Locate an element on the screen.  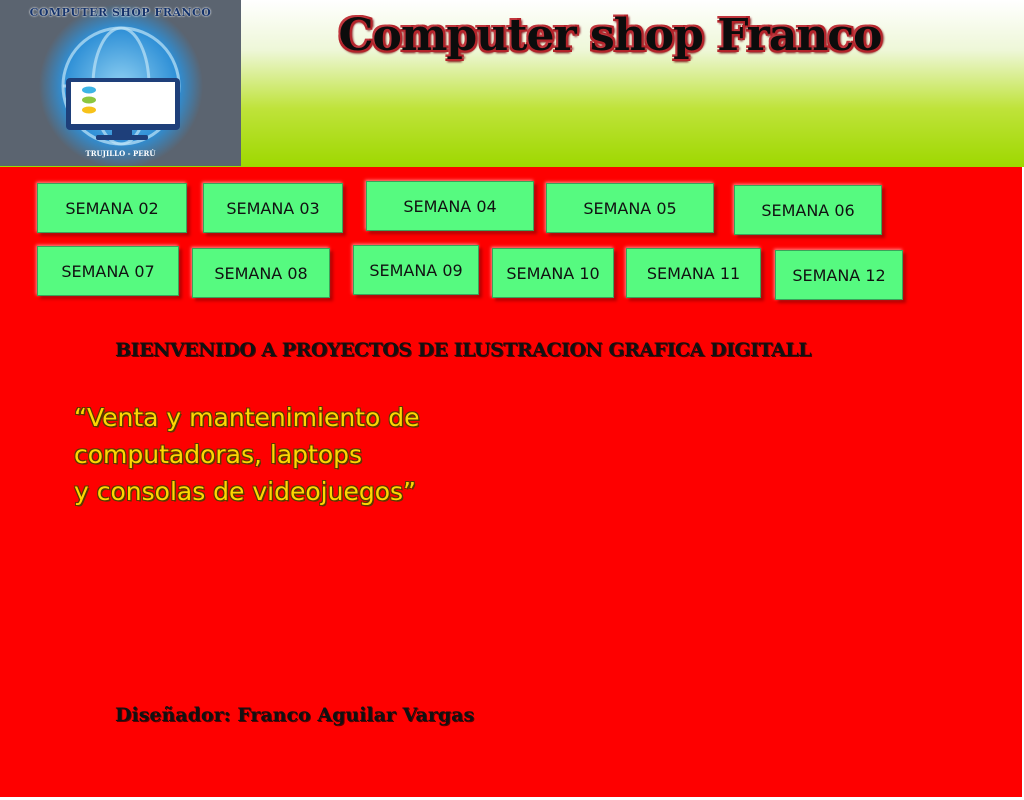
nav-button-semana-05: SEMANA 05 is located at coordinates (630, 208).